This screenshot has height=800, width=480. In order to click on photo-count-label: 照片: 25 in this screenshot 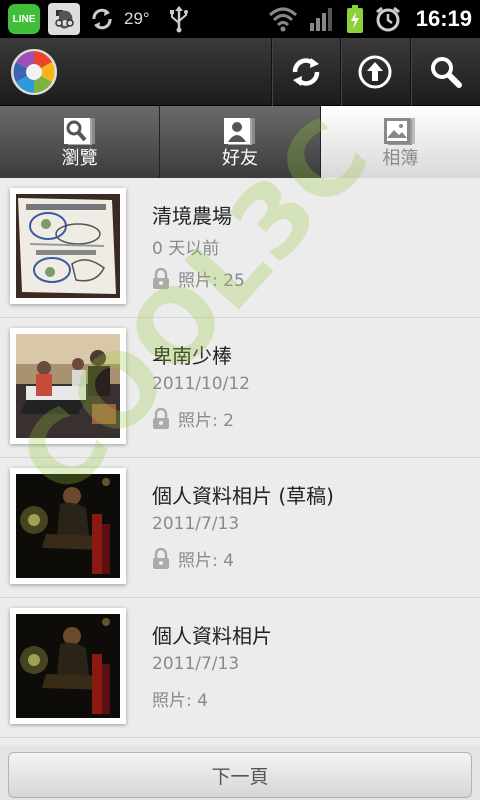, I will do `click(211, 281)`.